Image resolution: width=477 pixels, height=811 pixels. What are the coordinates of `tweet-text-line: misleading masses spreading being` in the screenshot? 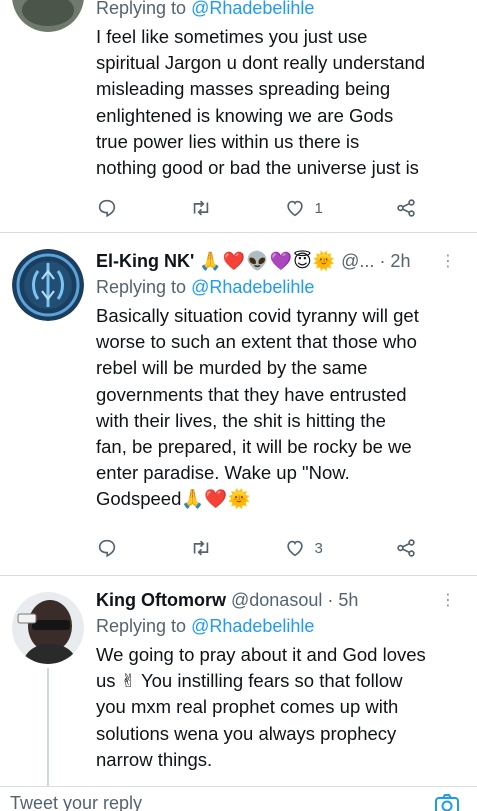 It's located at (243, 89).